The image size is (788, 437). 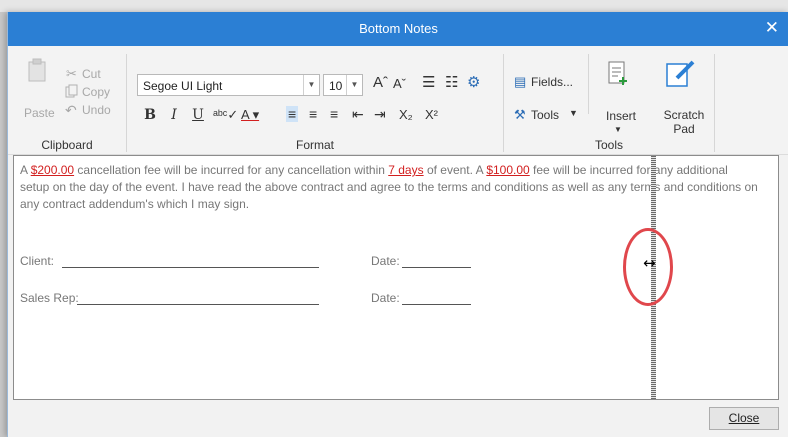 What do you see at coordinates (380, 82) in the screenshot?
I see `grow-font-icon: Aˆ` at bounding box center [380, 82].